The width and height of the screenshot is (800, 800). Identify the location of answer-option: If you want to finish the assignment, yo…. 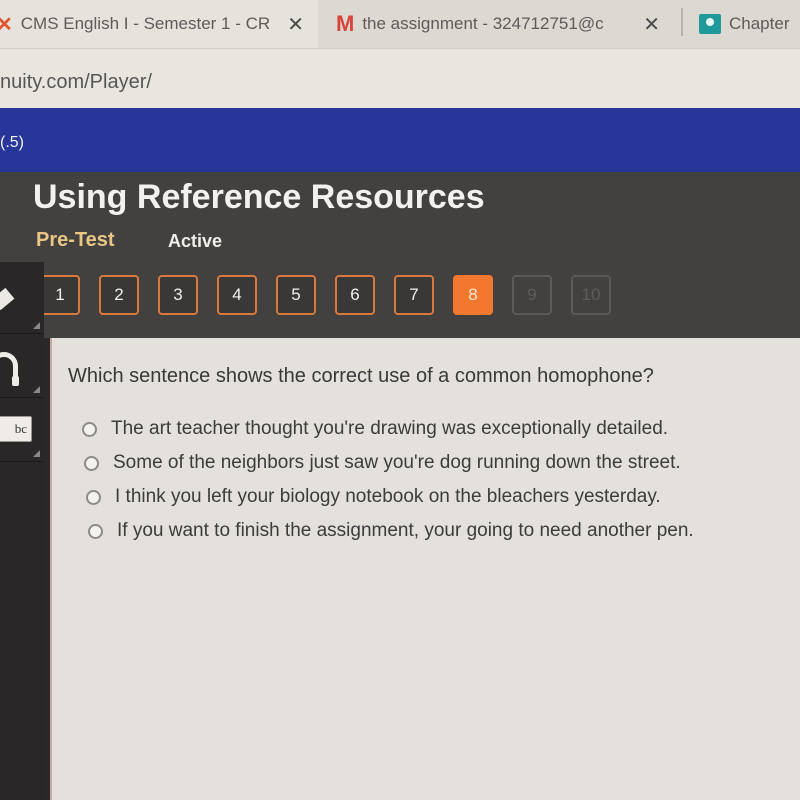
(388, 531).